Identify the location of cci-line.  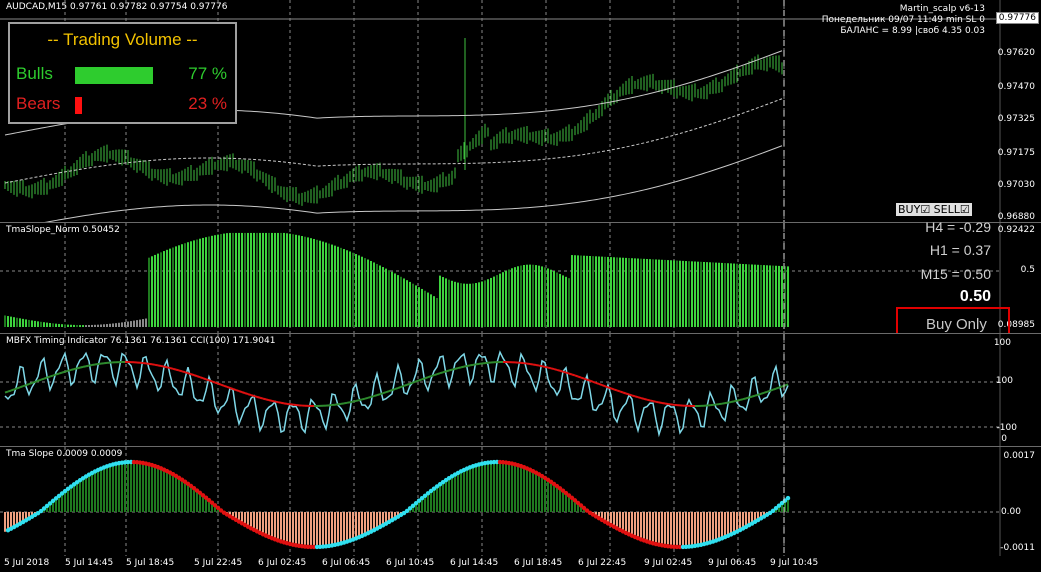
(396, 394).